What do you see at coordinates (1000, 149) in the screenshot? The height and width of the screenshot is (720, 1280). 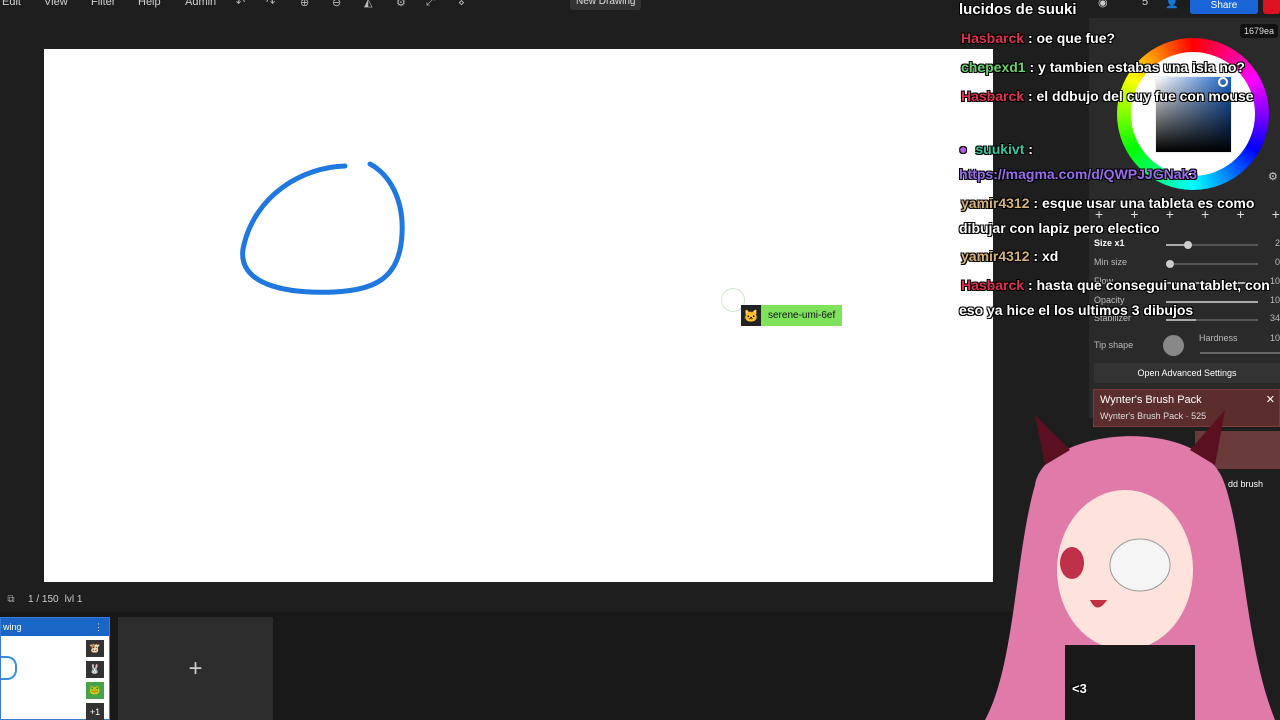 I see `chat-username: suukivt` at bounding box center [1000, 149].